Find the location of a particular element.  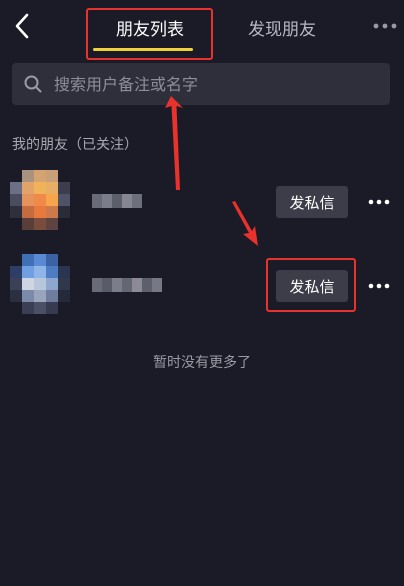

search-icon is located at coordinates (33, 84).